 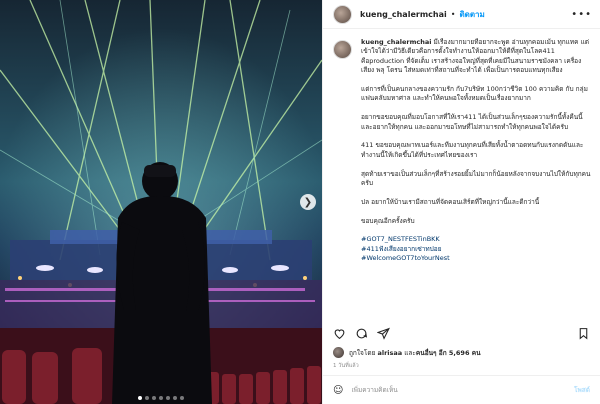 What do you see at coordinates (583, 334) in the screenshot?
I see `bookmark-icon` at bounding box center [583, 334].